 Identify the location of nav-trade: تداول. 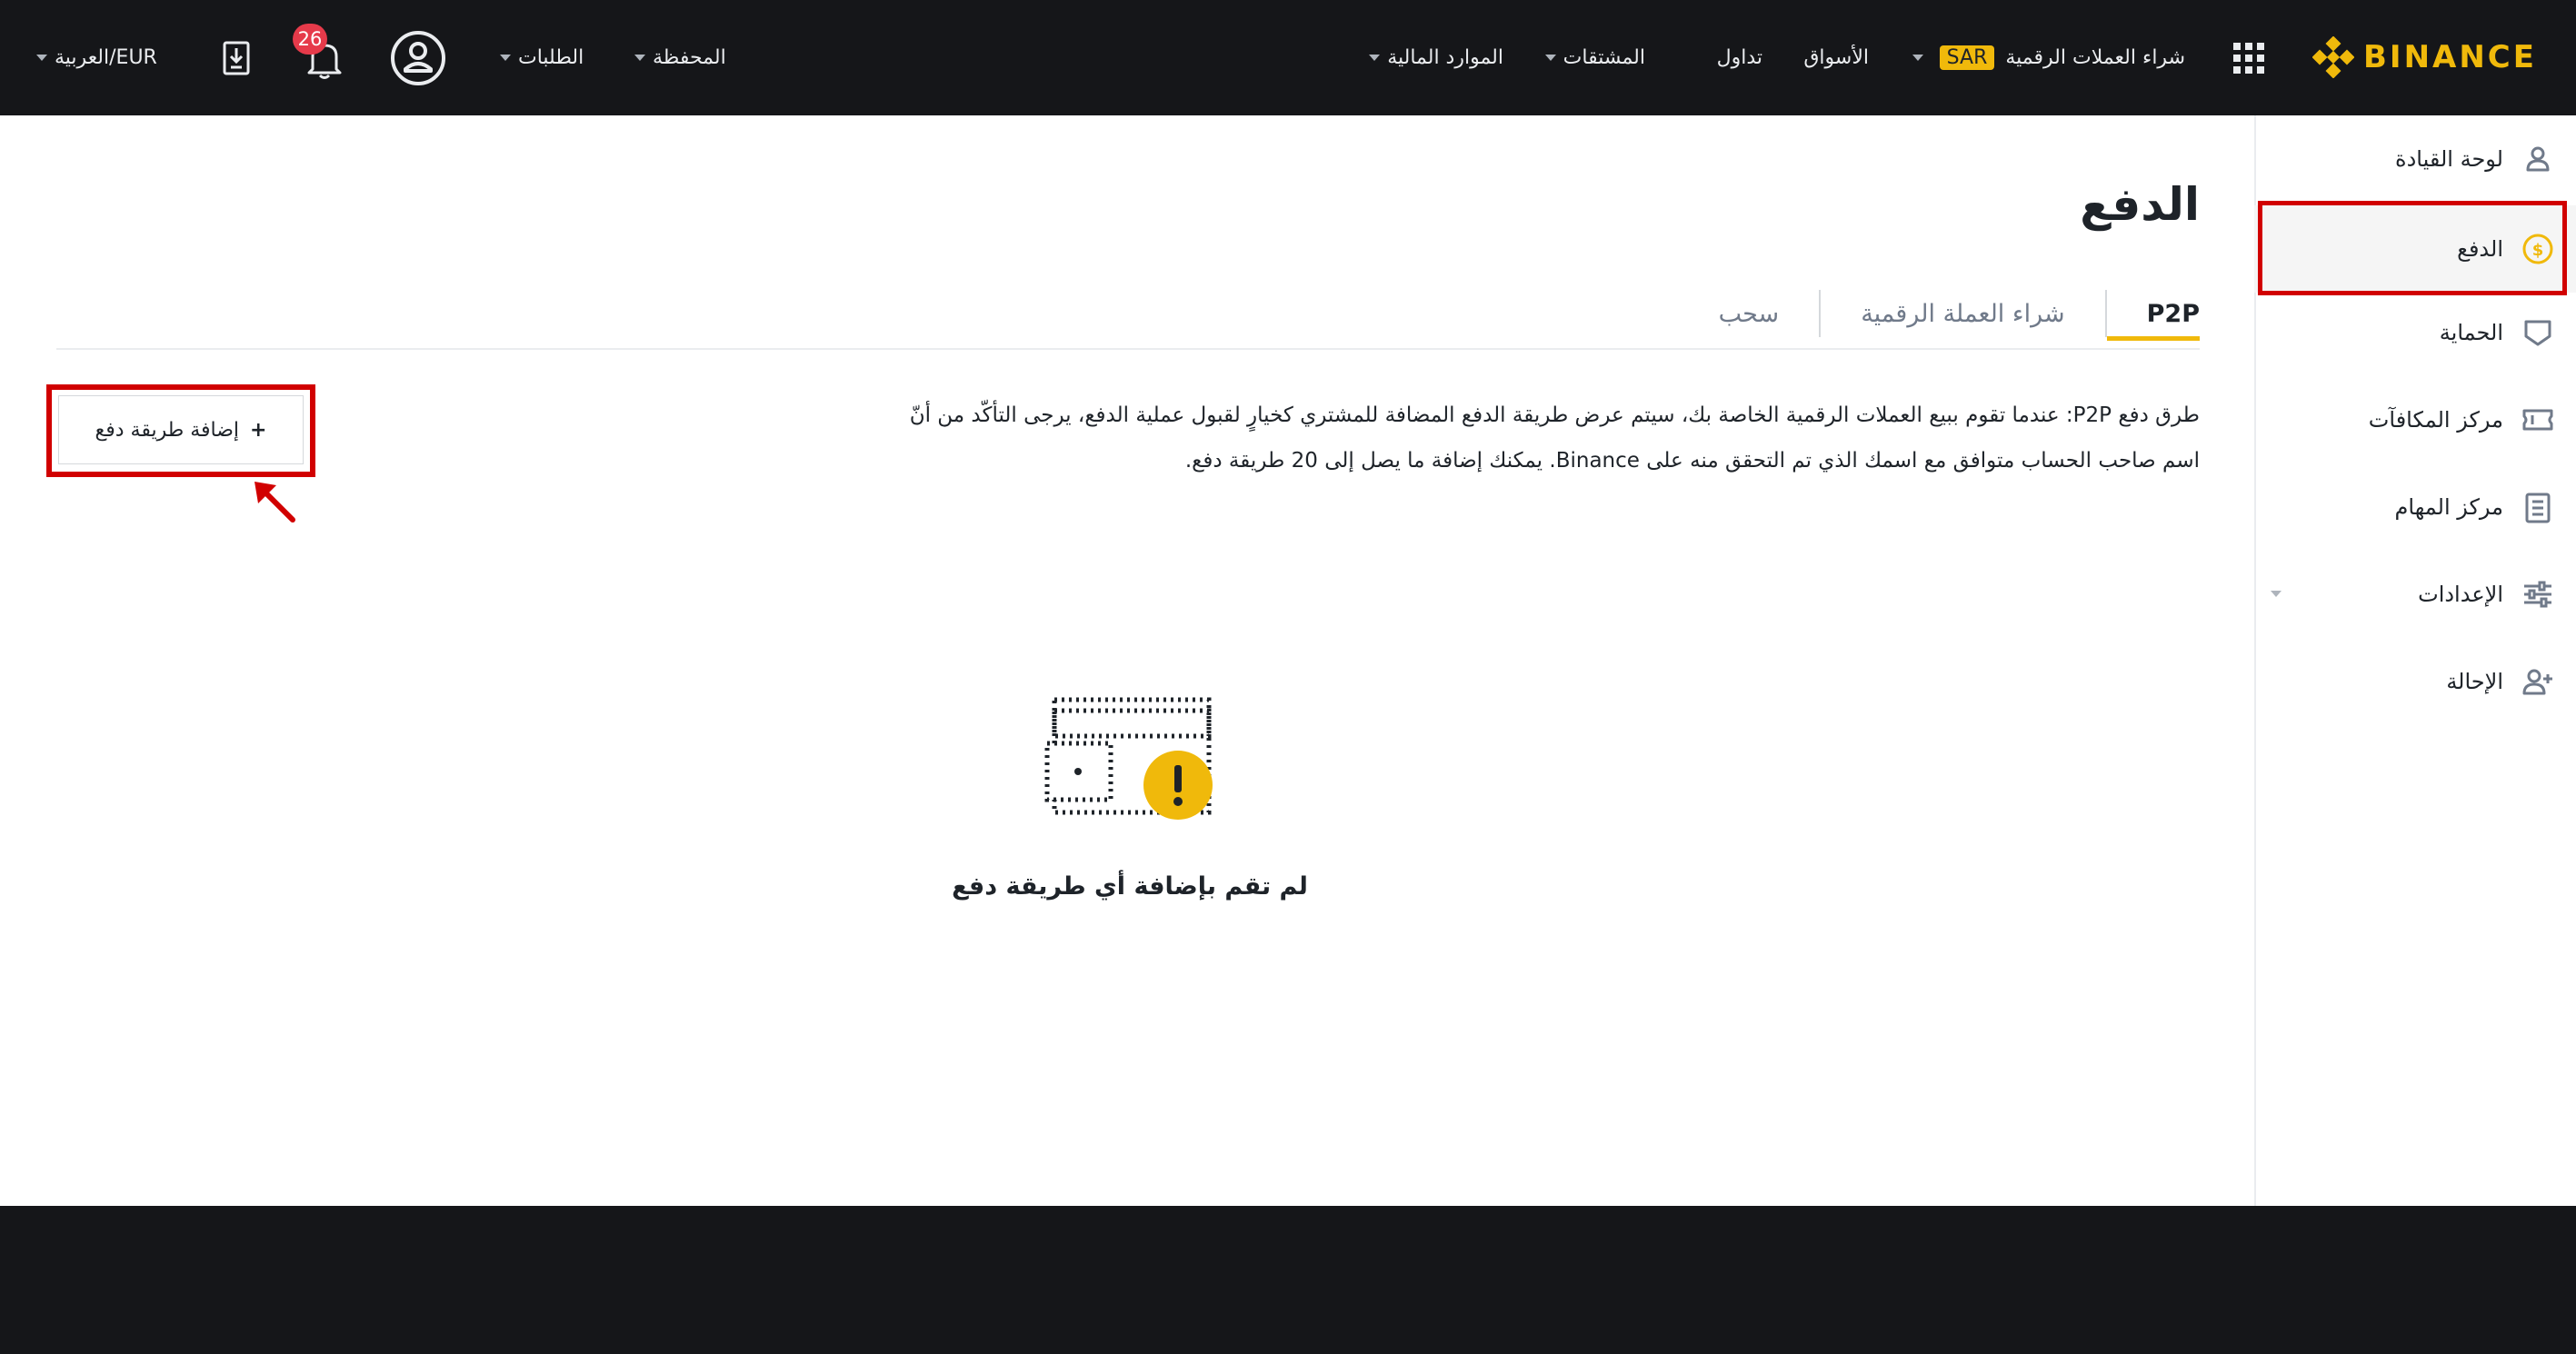
(1739, 57).